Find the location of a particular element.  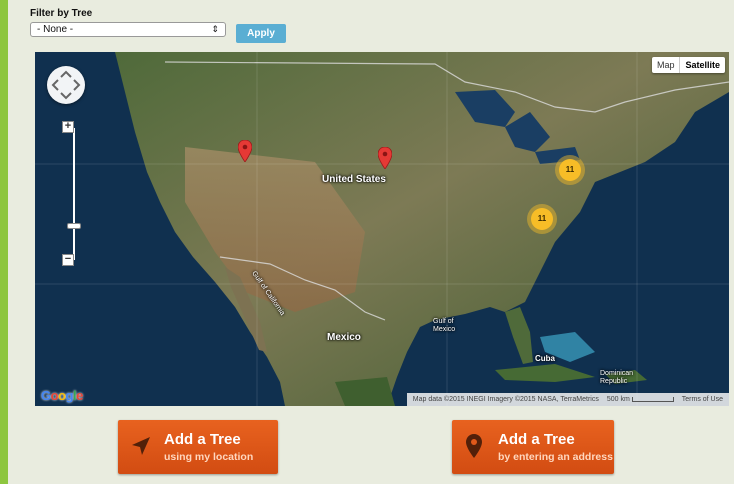

zoom-in-button: + is located at coordinates (68, 127).